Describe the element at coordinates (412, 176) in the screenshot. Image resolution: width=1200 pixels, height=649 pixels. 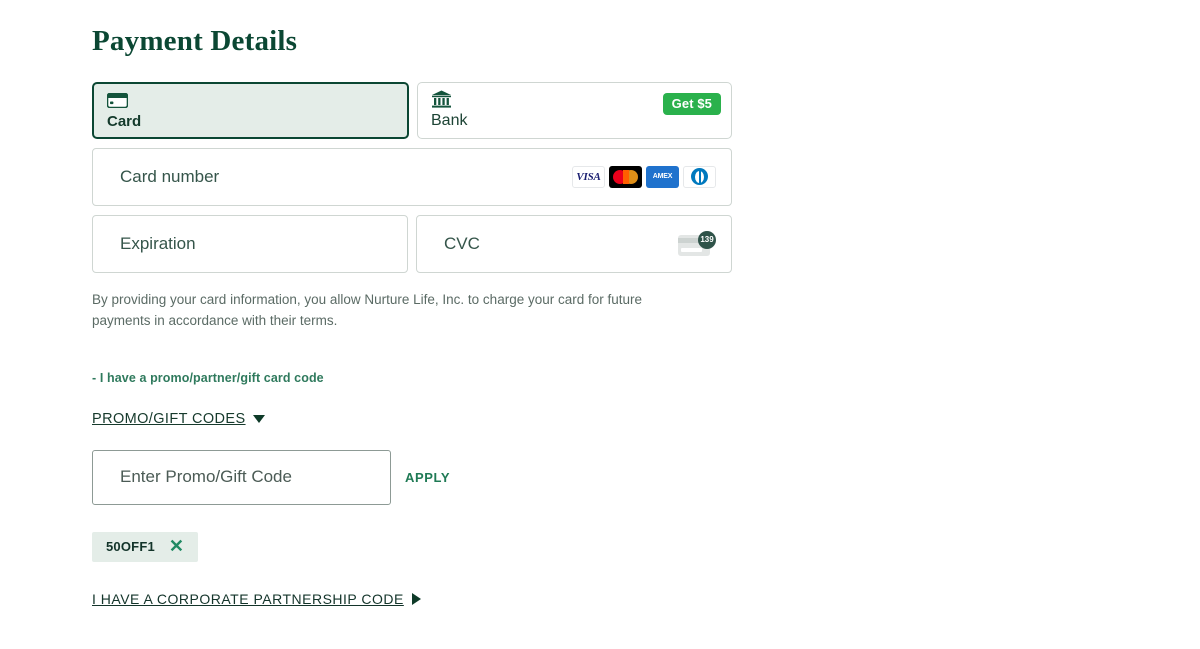
I see `card-number-field: Card number VISA AMEX` at that location.